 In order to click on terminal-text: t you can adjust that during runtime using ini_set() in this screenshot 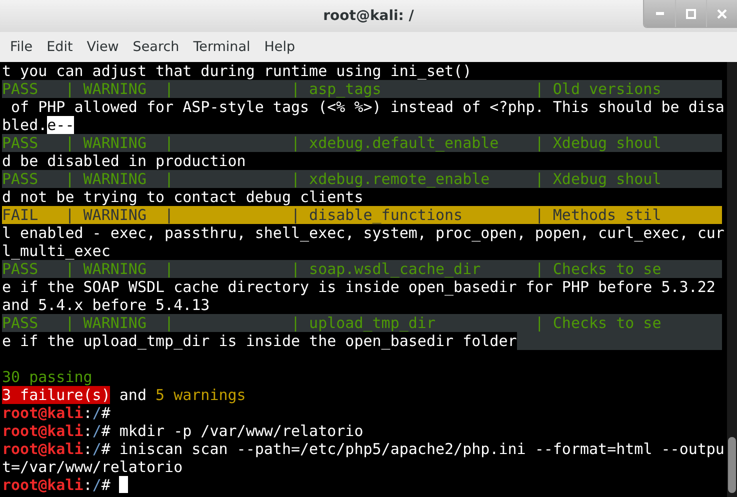, I will do `click(237, 71)`.